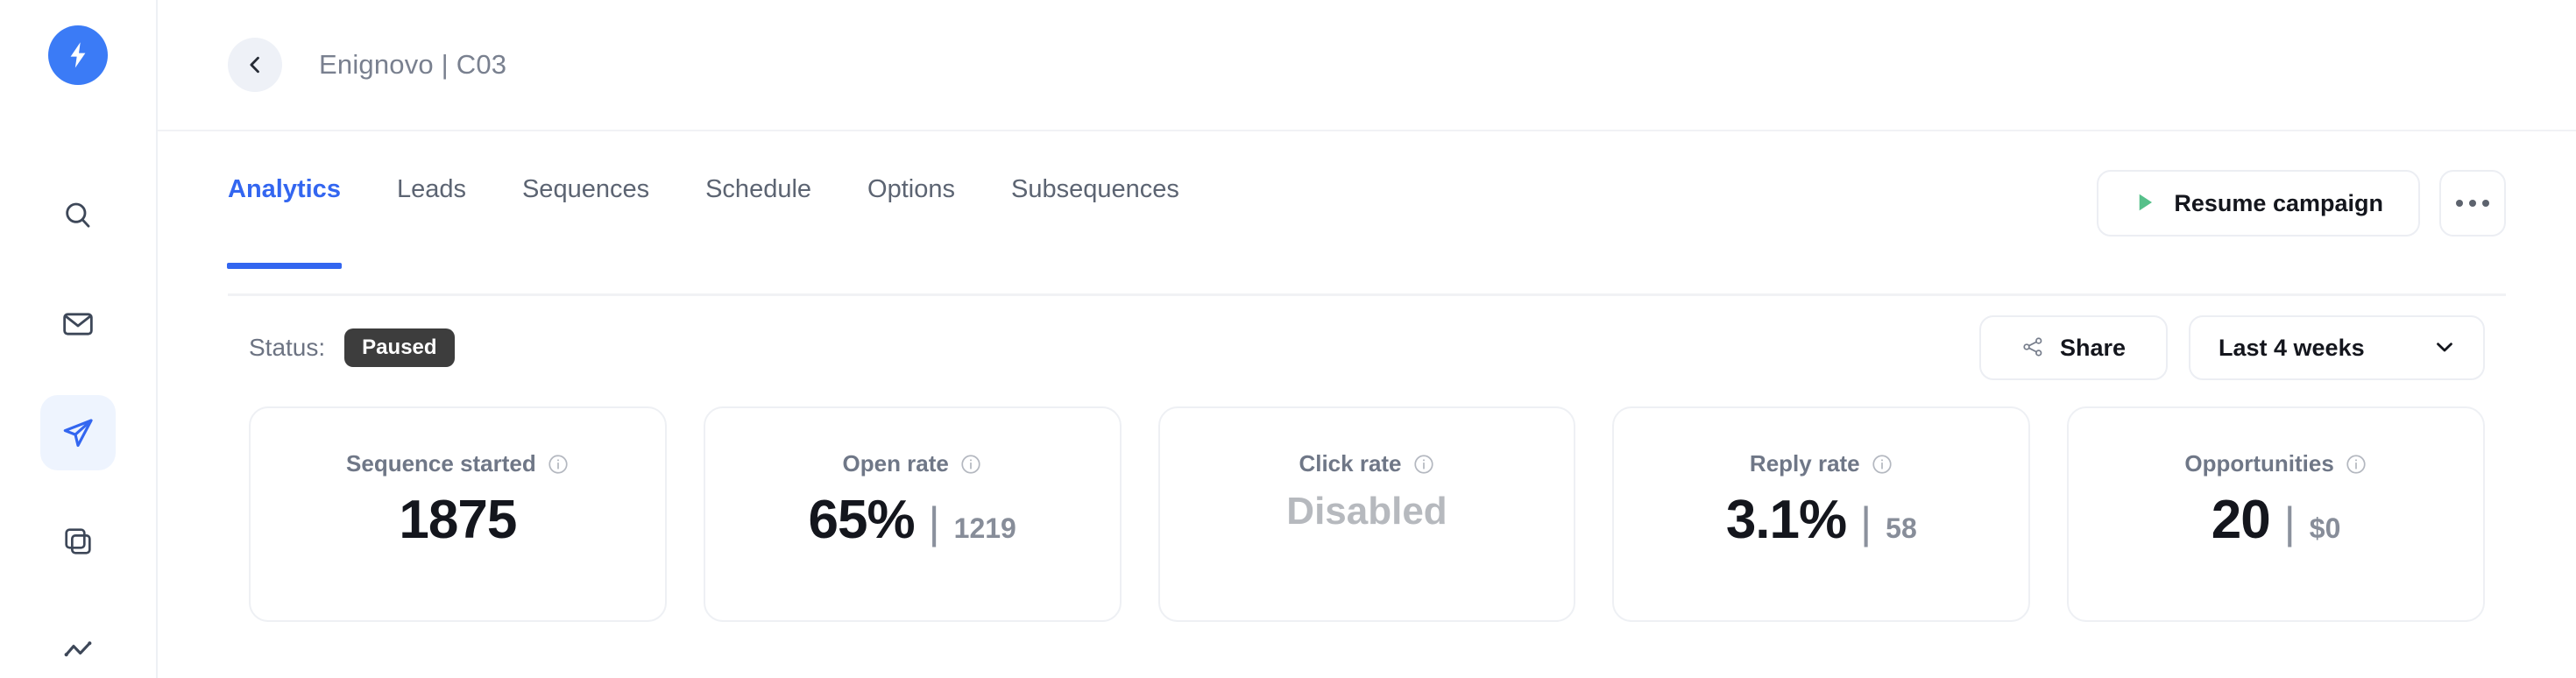 The width and height of the screenshot is (2576, 678). Describe the element at coordinates (2241, 520) in the screenshot. I see `metric-primary-value: 20` at that location.